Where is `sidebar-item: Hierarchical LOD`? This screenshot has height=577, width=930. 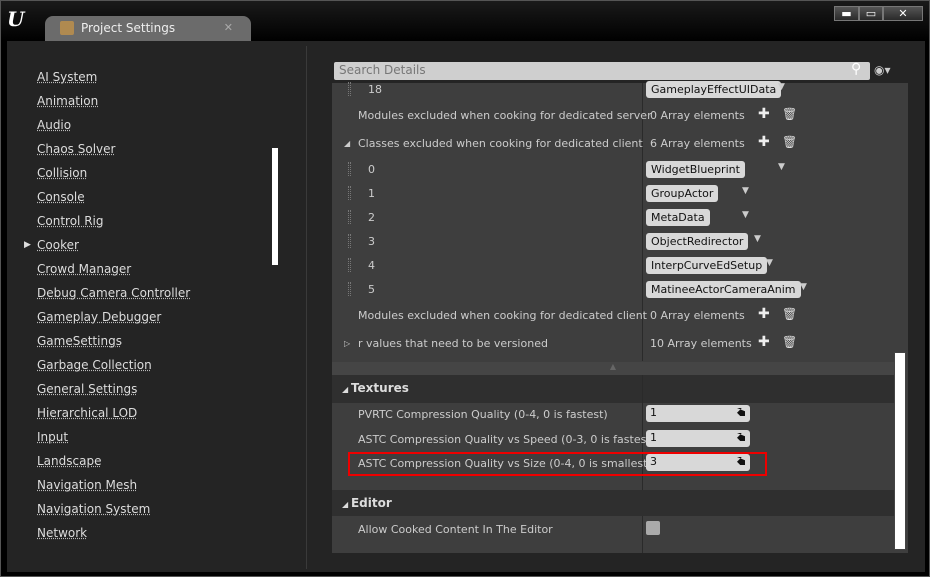 sidebar-item: Hierarchical LOD is located at coordinates (87, 413).